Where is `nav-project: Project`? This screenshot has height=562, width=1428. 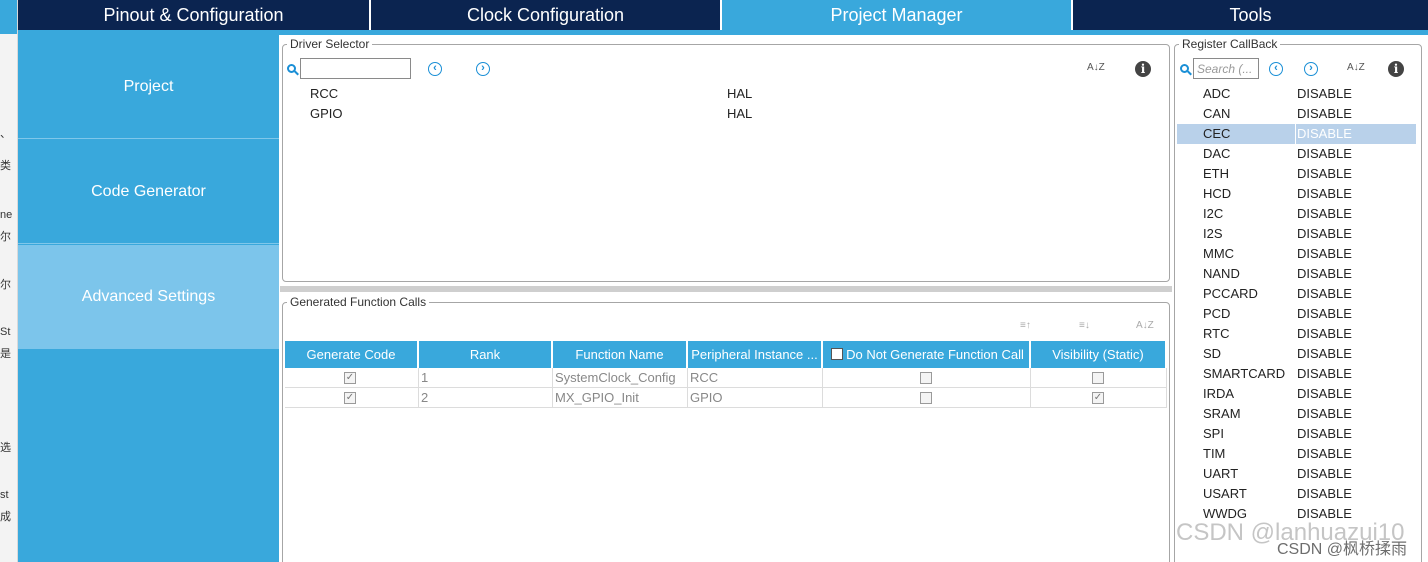
nav-project: Project is located at coordinates (148, 87).